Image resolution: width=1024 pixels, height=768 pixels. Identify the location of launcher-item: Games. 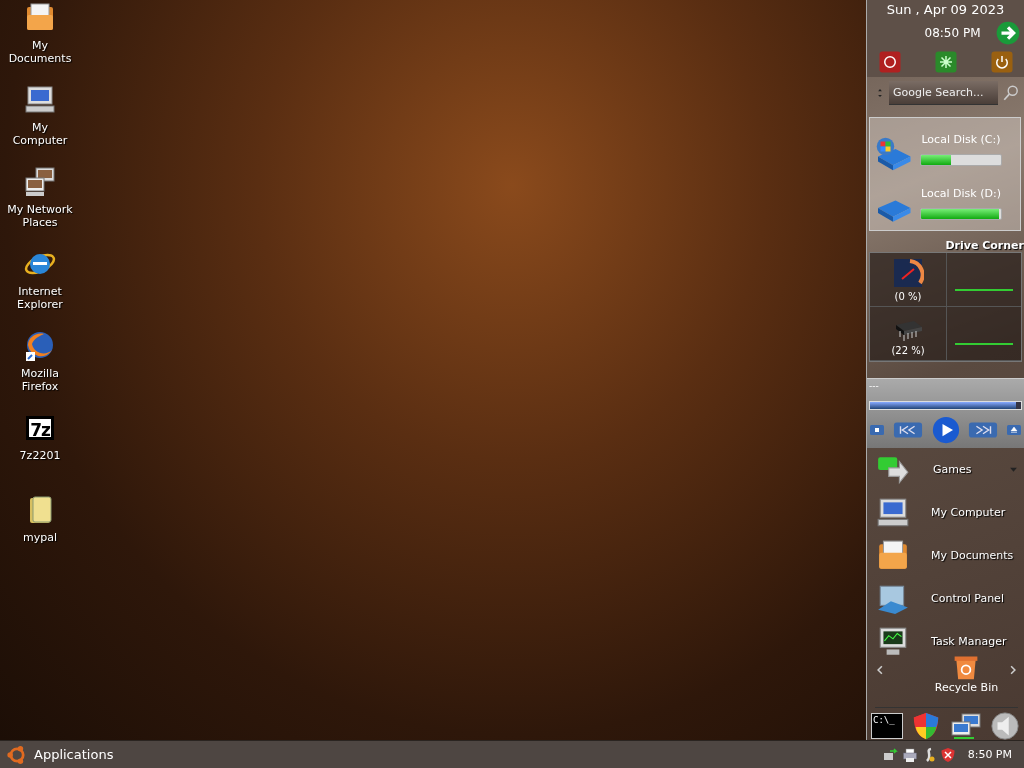
(960, 469).